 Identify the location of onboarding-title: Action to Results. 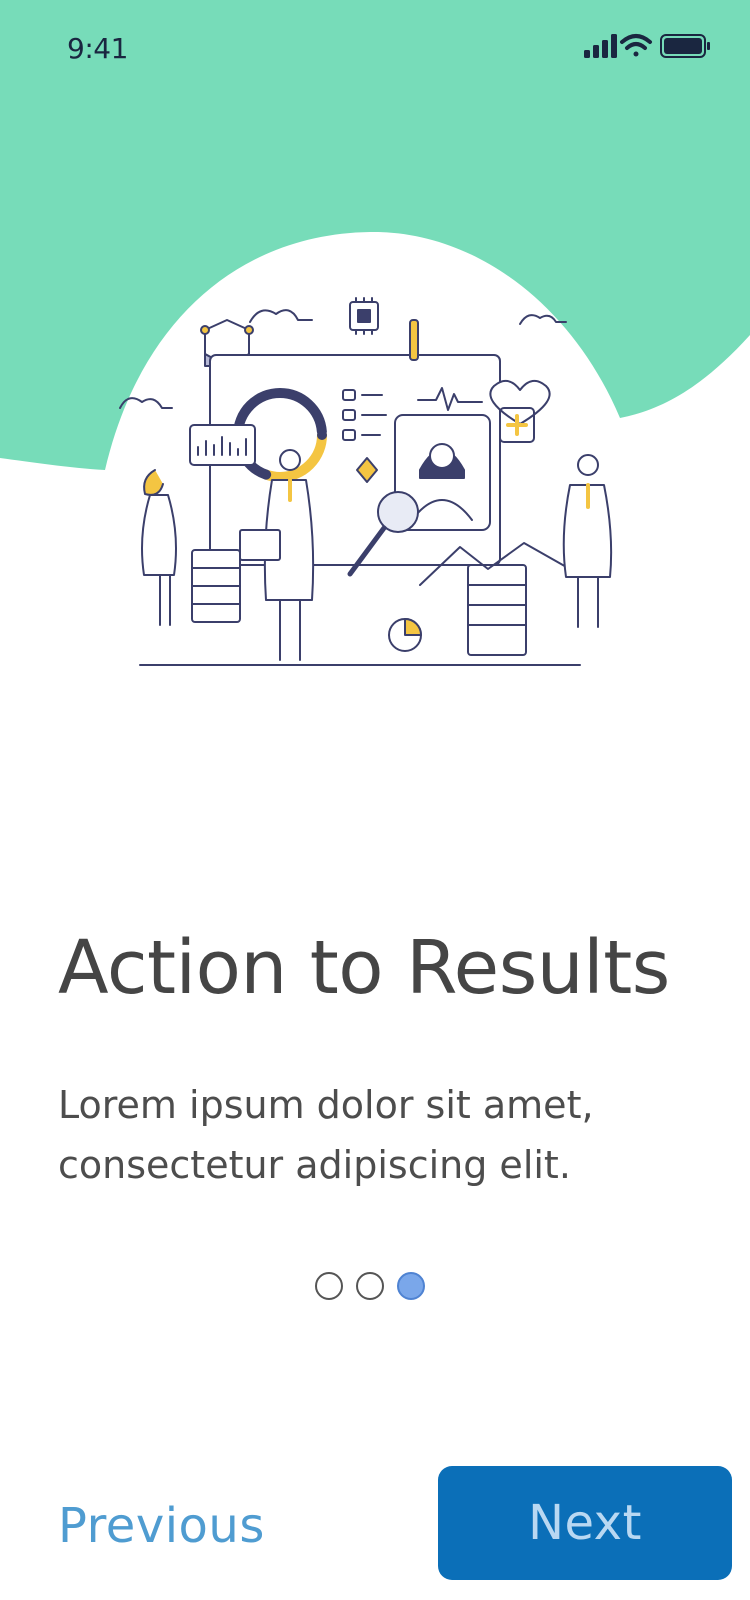
(364, 968).